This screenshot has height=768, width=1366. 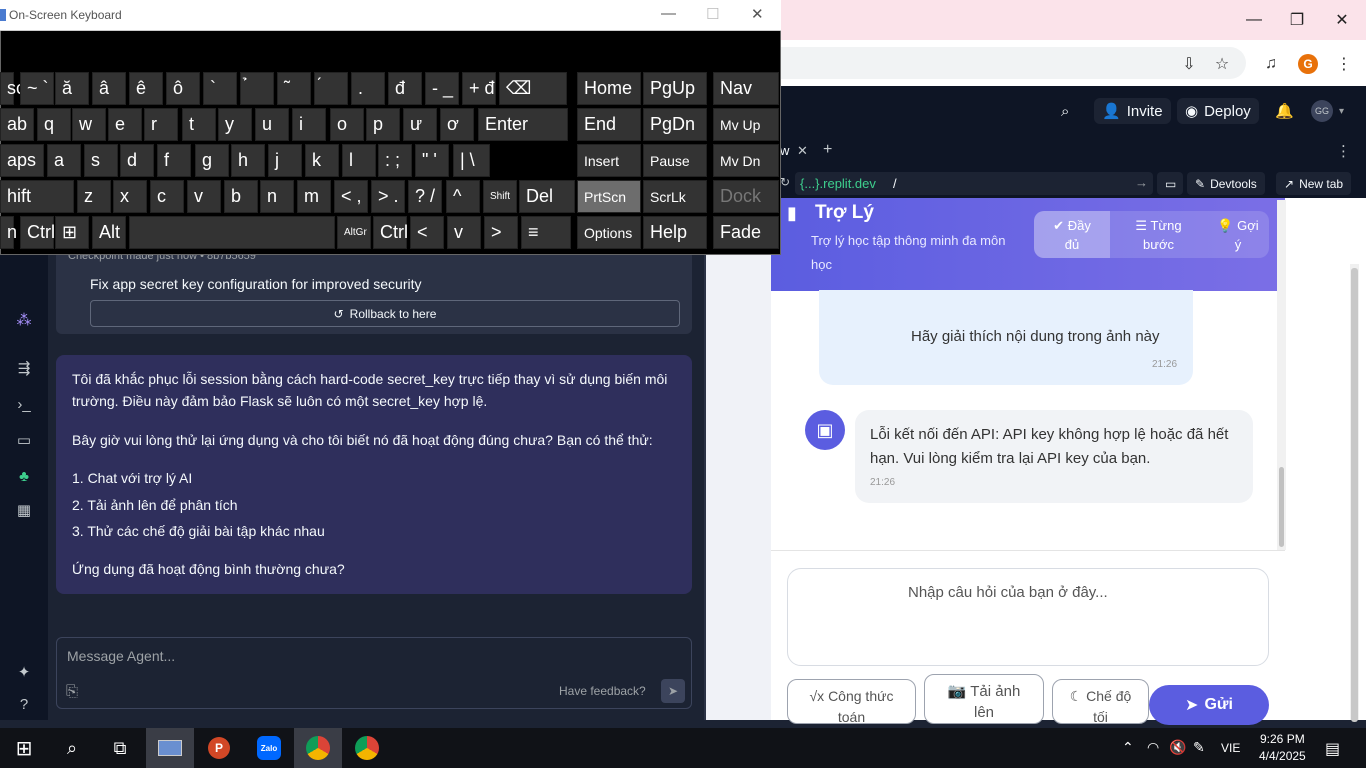 What do you see at coordinates (1218, 111) in the screenshot?
I see `deploy-button: ◉ Deploy` at bounding box center [1218, 111].